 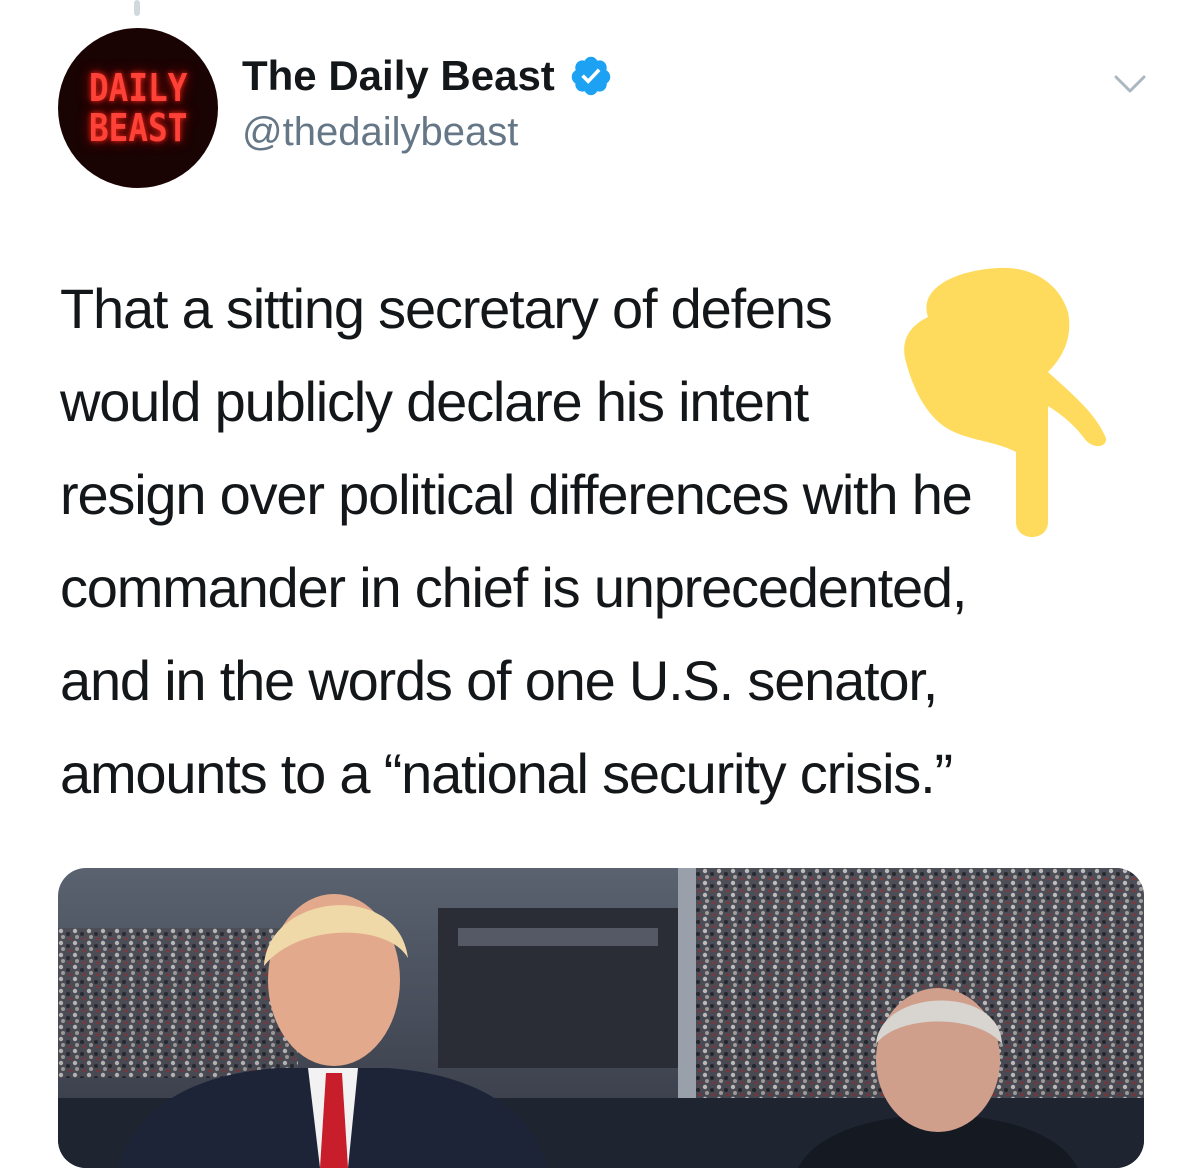 I want to click on thread-connector-line, so click(x=137, y=8).